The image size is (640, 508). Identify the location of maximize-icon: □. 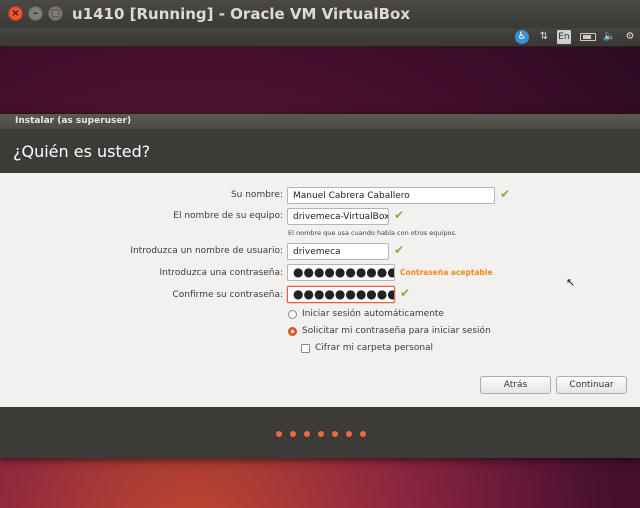
(55, 13).